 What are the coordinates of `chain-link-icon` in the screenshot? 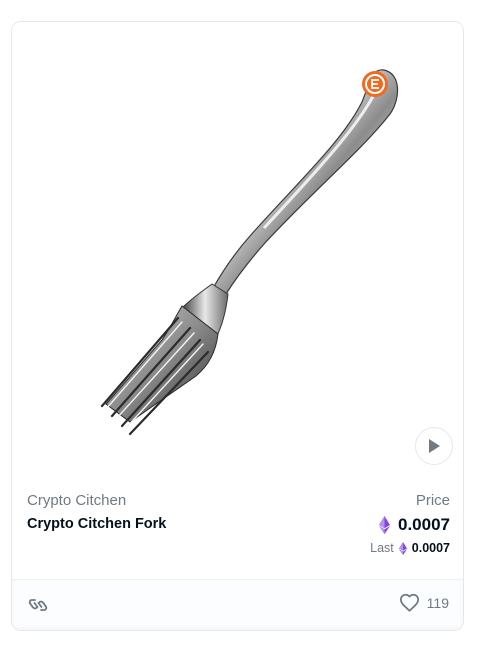 It's located at (38, 605).